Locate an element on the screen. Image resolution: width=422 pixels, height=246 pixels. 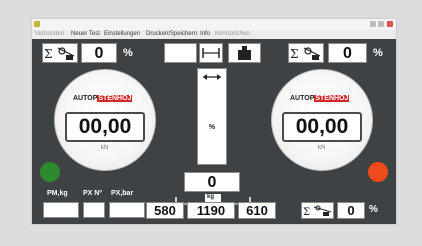
right-gauge-value: 00,00 is located at coordinates (322, 126).